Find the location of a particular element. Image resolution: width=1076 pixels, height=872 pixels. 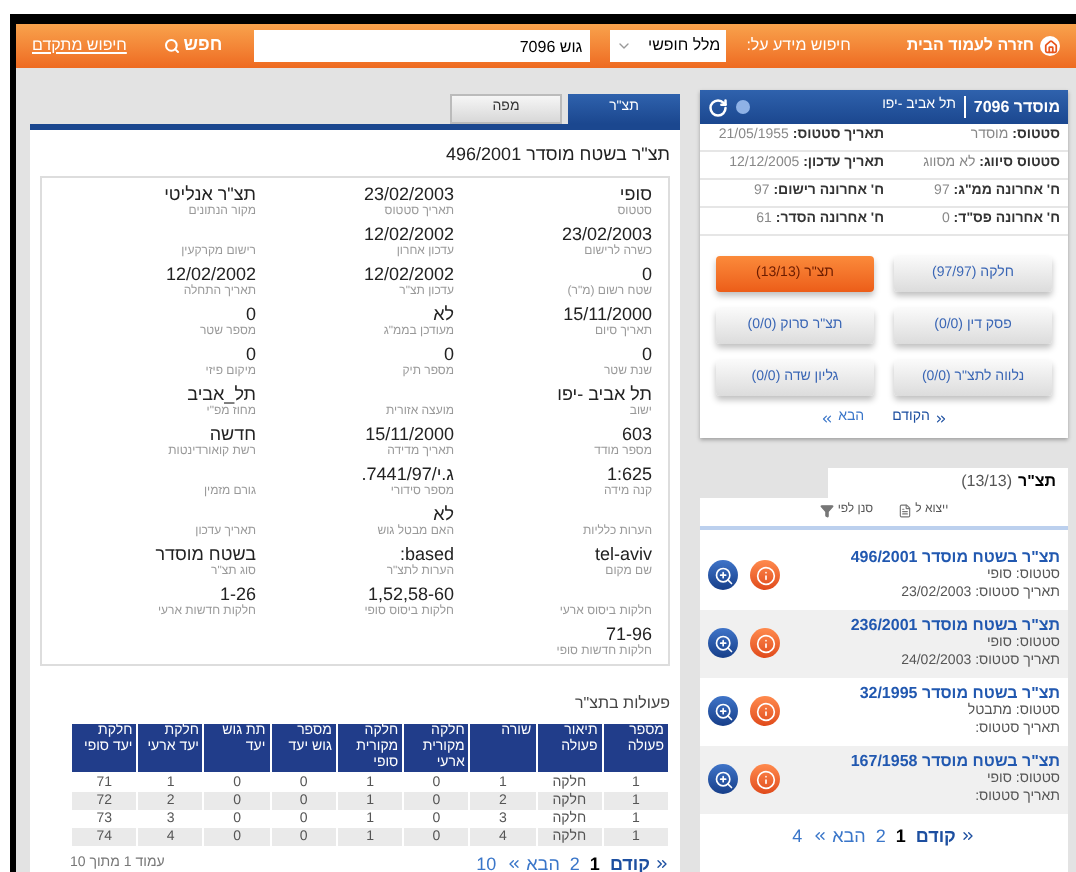

field-value: 1-26 is located at coordinates (237, 593).